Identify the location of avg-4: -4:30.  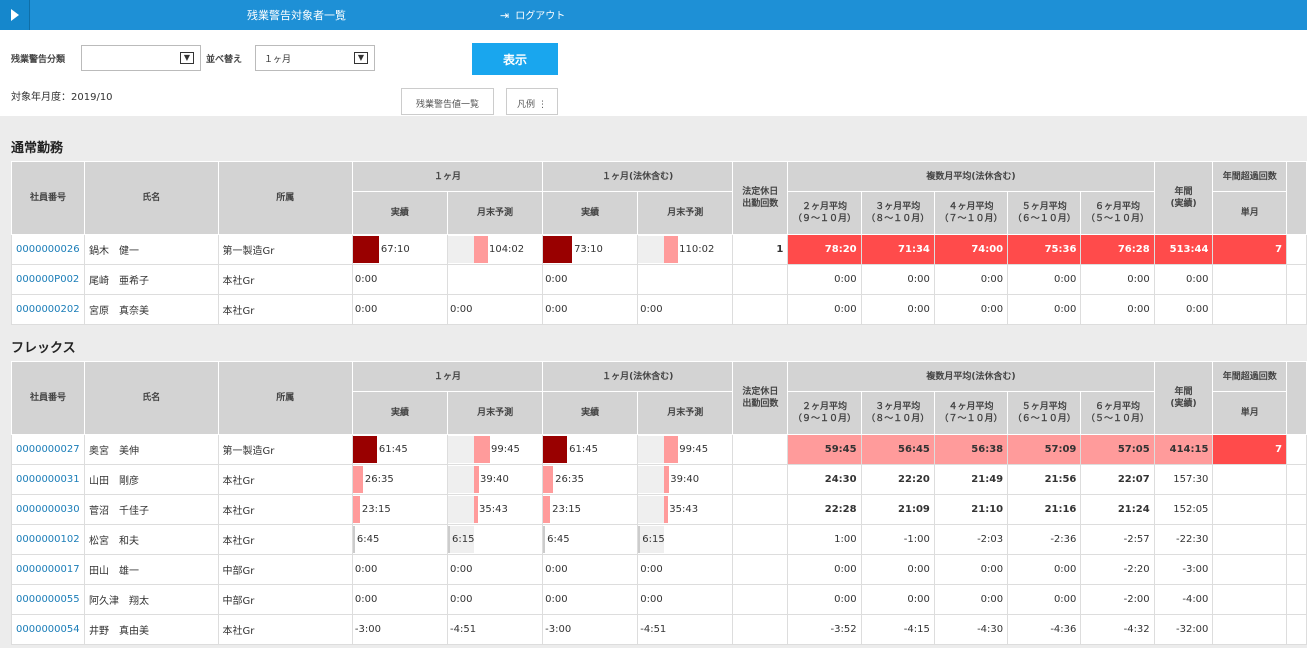
(971, 629).